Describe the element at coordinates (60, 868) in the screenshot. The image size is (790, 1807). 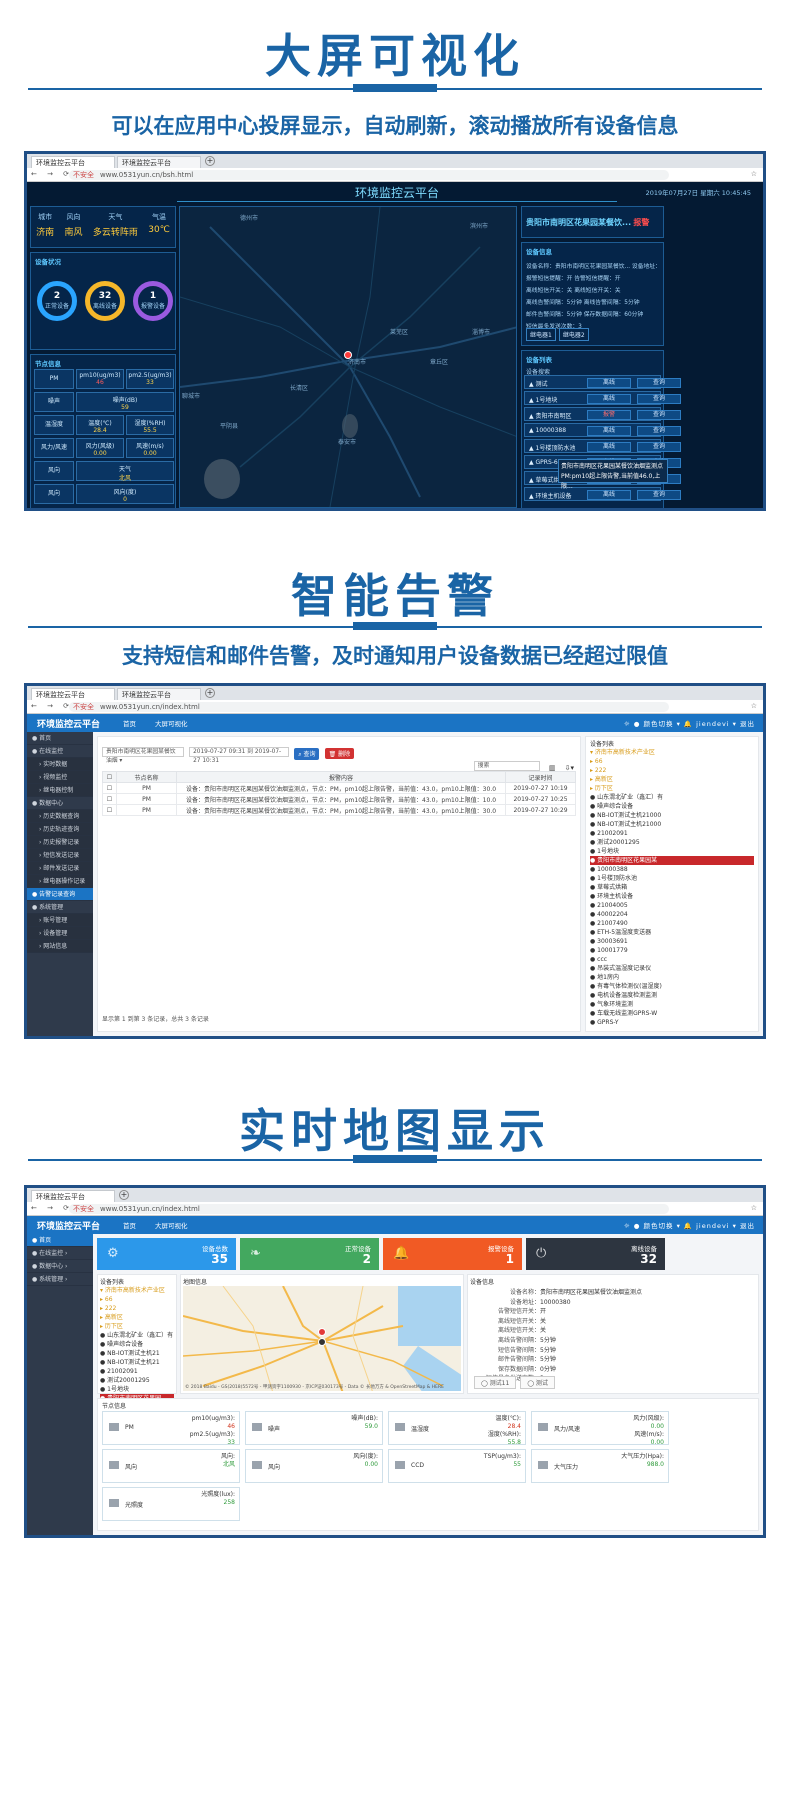
I see `sidebar-item: › 邮件发送记录` at that location.